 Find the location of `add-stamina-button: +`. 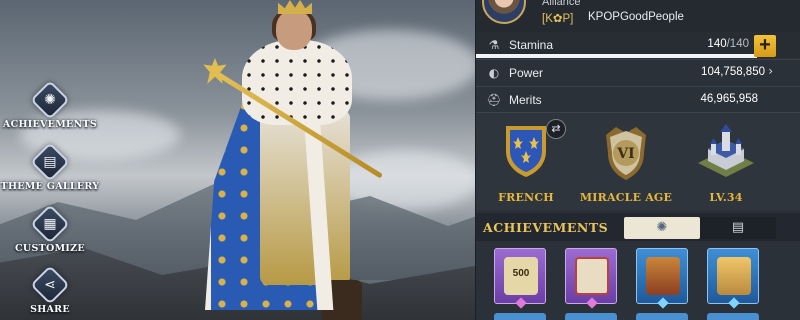

add-stamina-button: + is located at coordinates (765, 46).